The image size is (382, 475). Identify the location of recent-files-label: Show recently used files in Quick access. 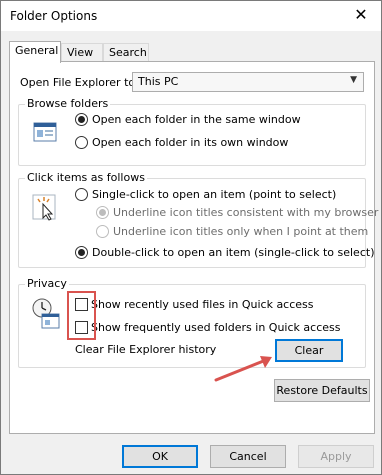
(202, 304).